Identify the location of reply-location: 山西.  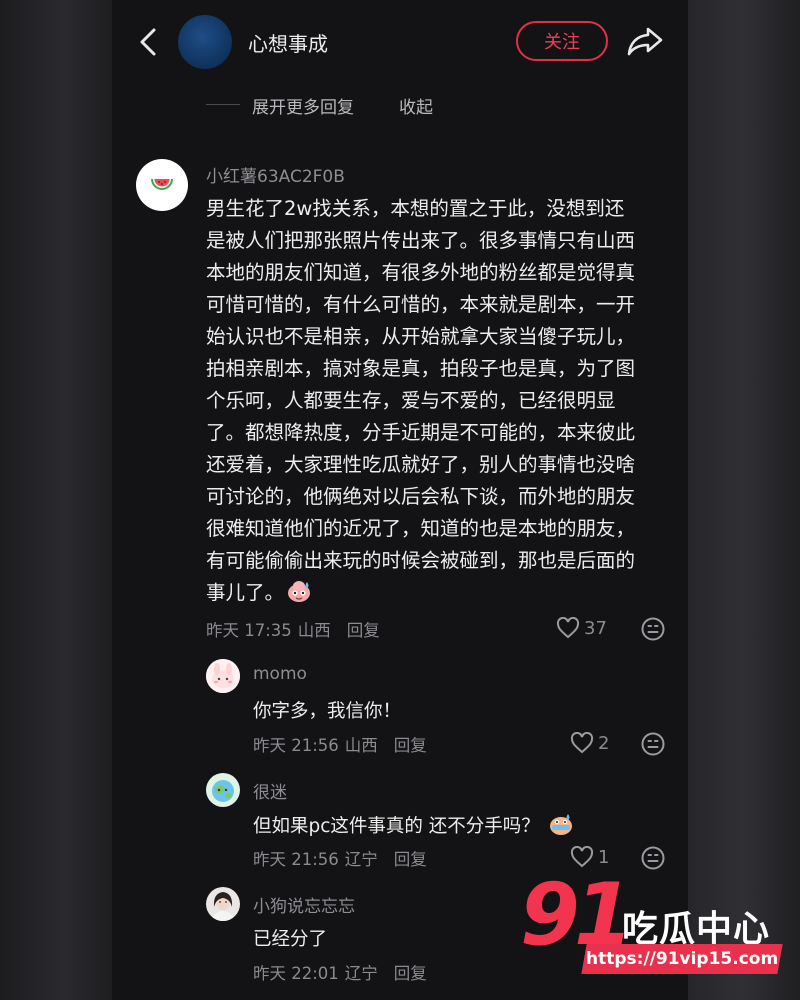
(361, 745).